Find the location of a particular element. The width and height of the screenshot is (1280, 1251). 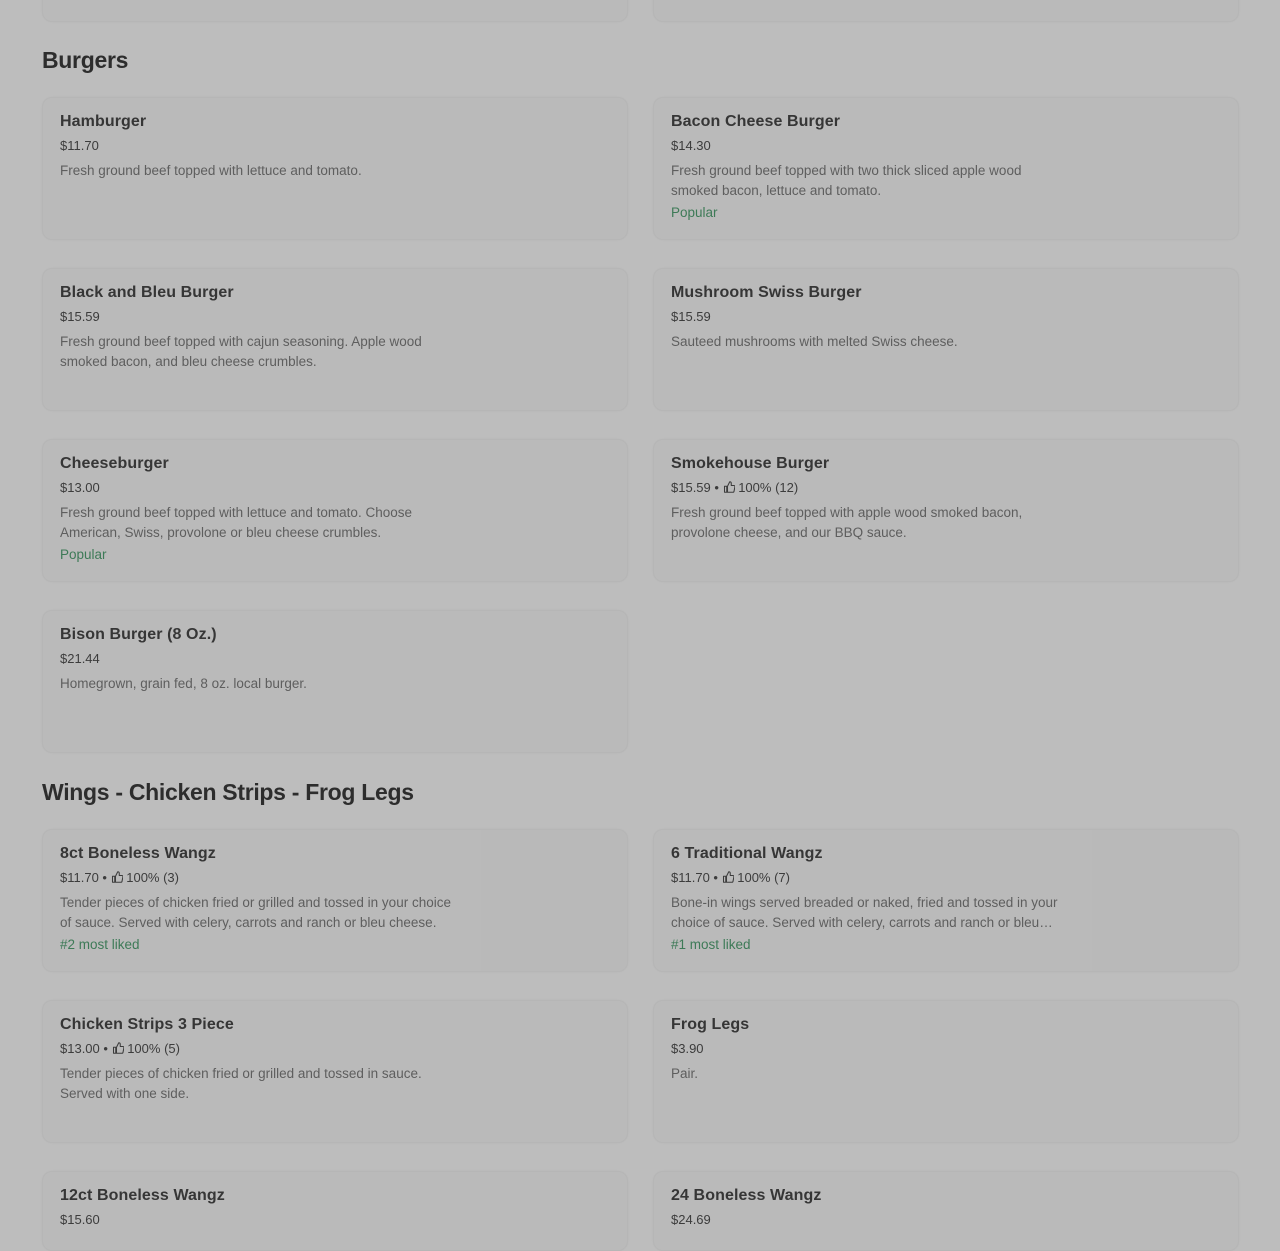

item-name: Mushroom Swiss Burger is located at coordinates (766, 292).